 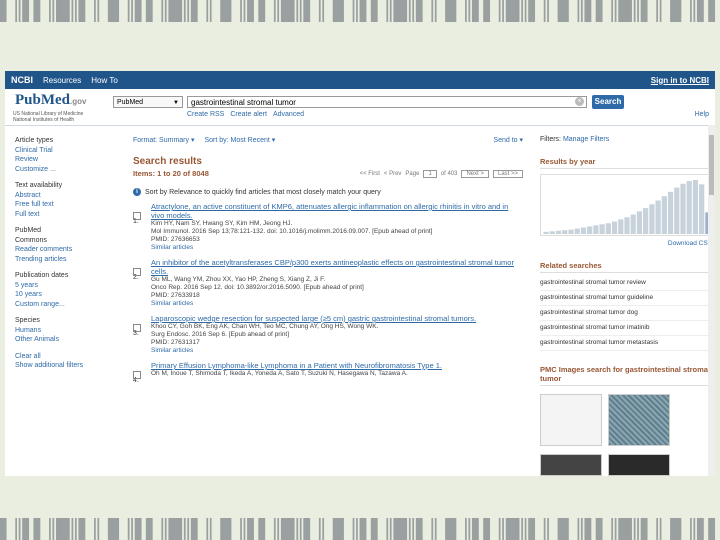 I want to click on filter-link: Trending articles, so click(x=67, y=260).